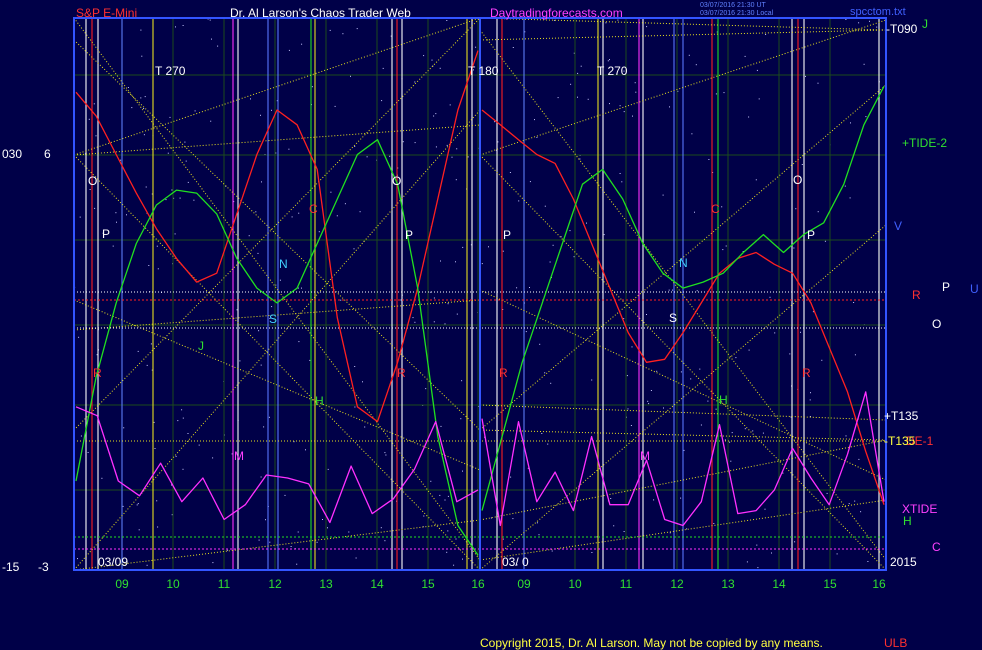 The height and width of the screenshot is (650, 982). Describe the element at coordinates (907, 521) in the screenshot. I see `label-h: H` at that location.